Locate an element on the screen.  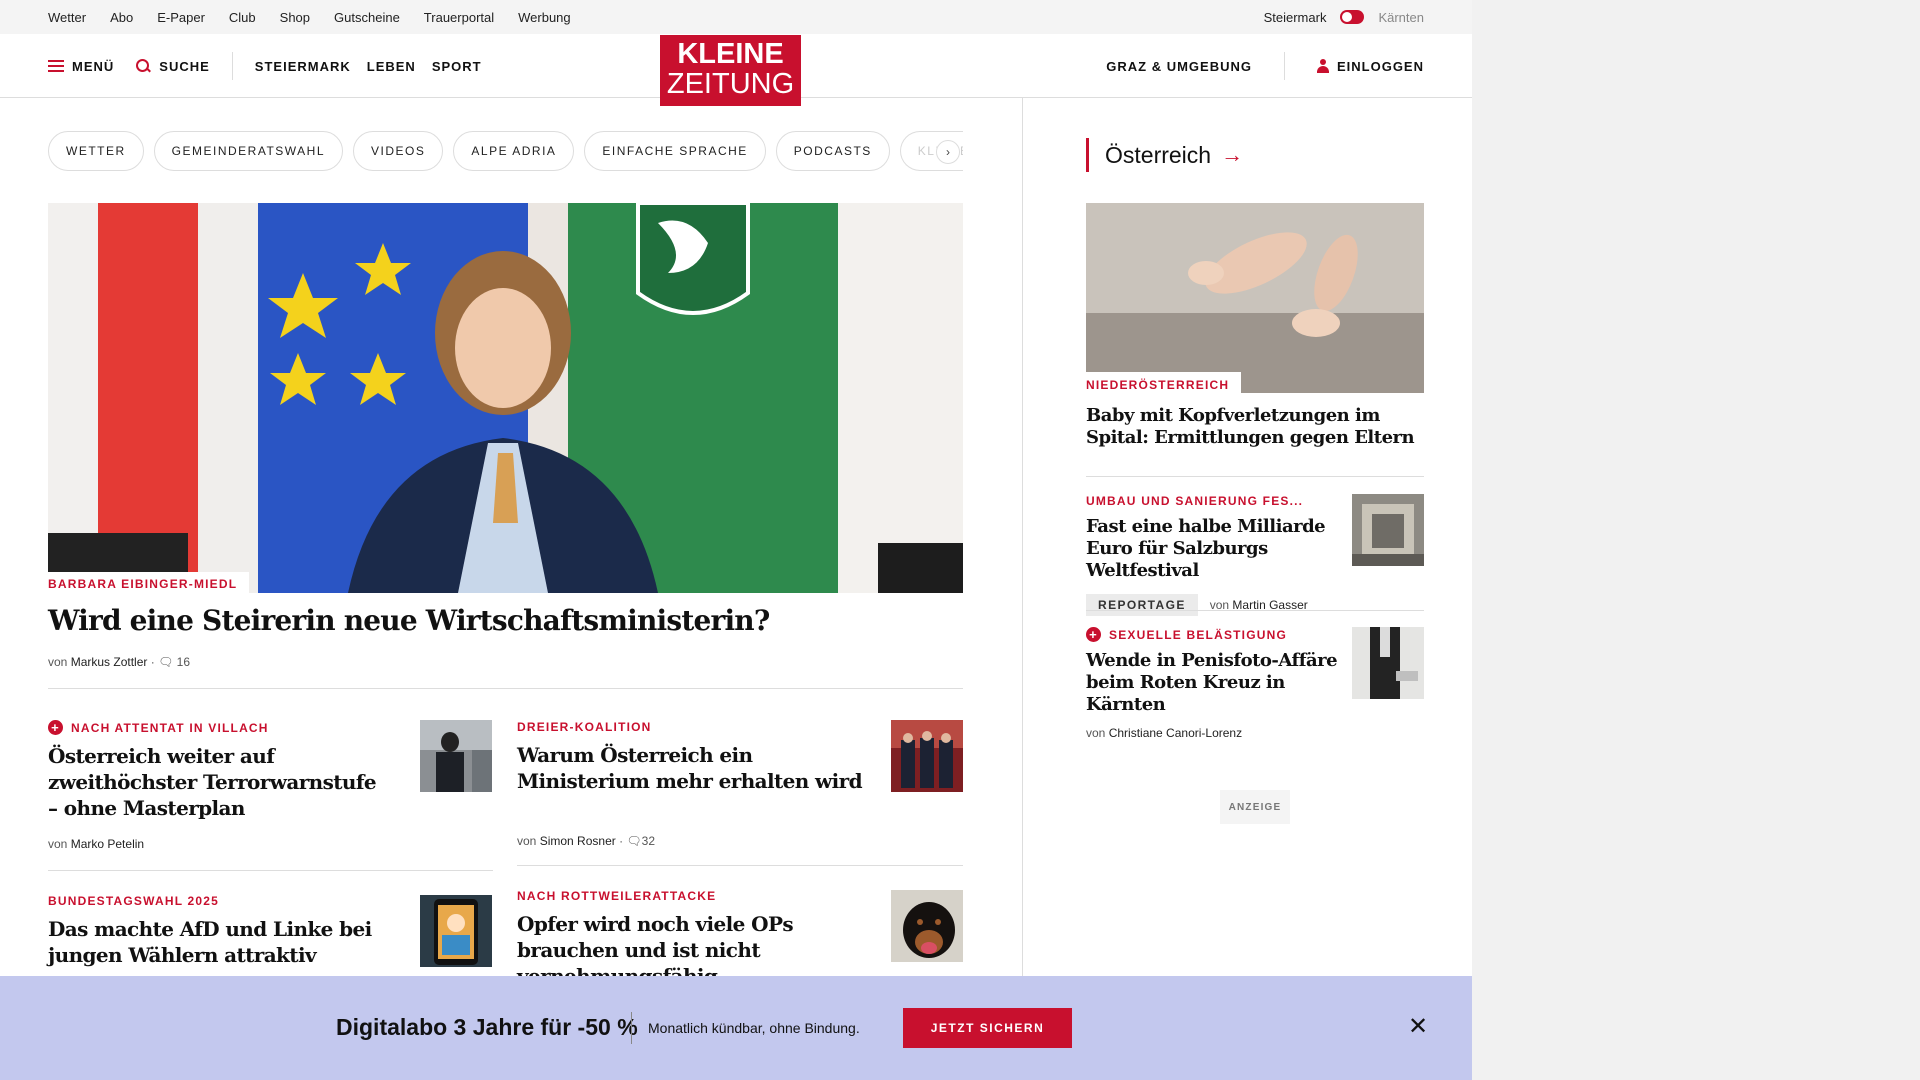
chip-podcasts: PODCASTS is located at coordinates (832, 151).